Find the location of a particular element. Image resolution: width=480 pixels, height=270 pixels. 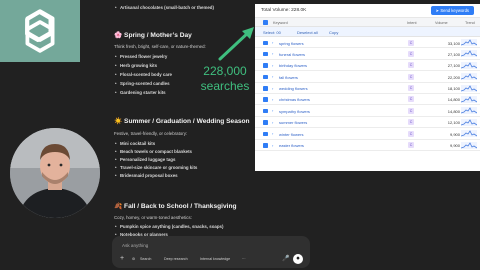

list-item: Gardening starter kits is located at coordinates (140, 92).